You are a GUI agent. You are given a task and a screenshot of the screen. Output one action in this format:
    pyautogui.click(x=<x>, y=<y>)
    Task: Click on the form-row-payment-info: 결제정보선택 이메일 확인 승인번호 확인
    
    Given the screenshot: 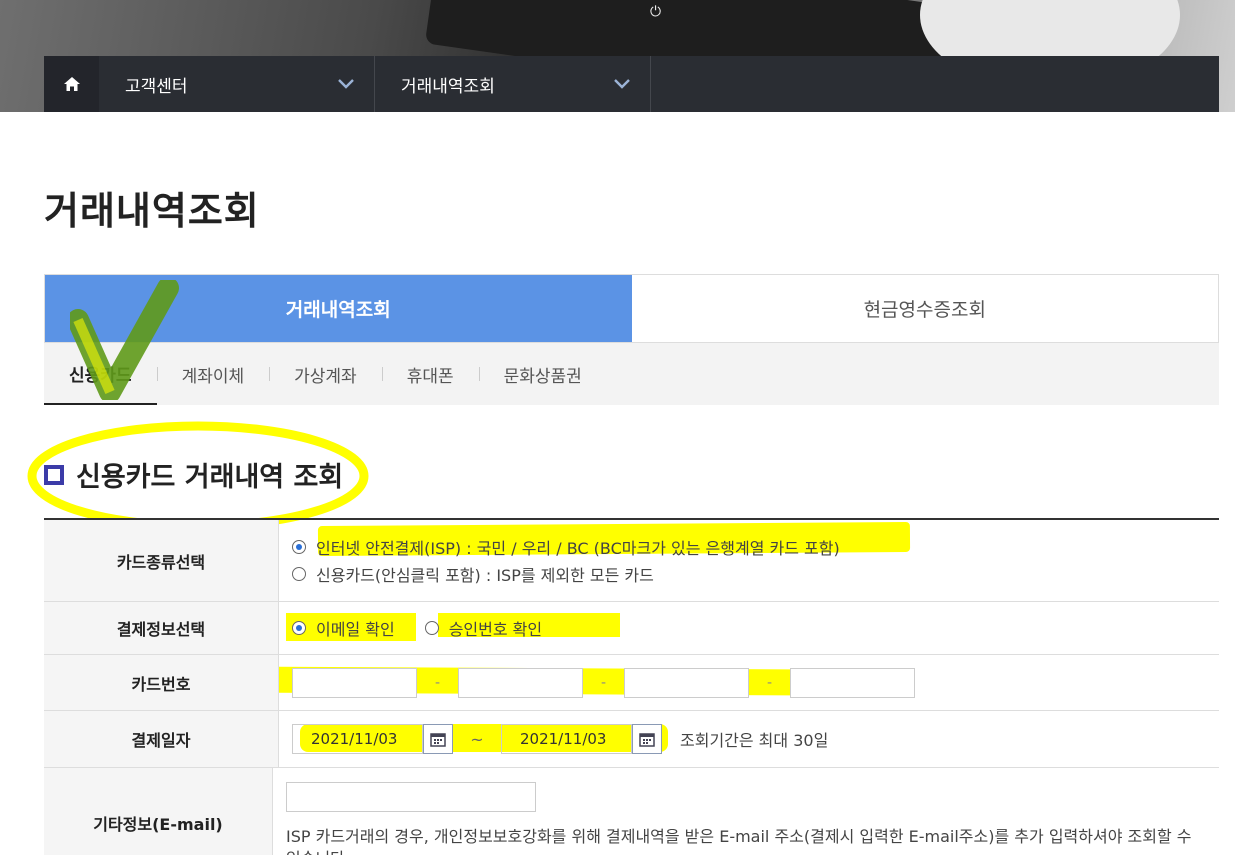 What is the action you would take?
    pyautogui.click(x=631, y=628)
    